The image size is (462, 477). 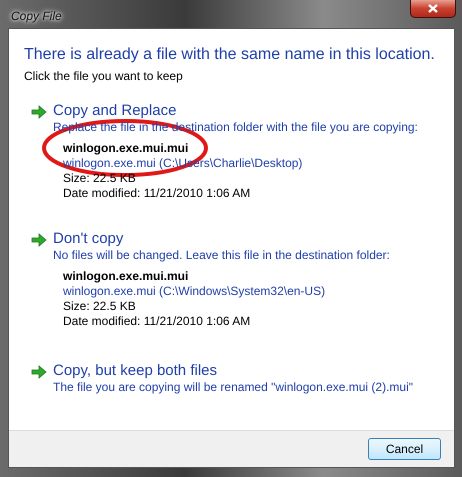 What do you see at coordinates (104, 76) in the screenshot?
I see `instruction-text: Click the file you want to keep` at bounding box center [104, 76].